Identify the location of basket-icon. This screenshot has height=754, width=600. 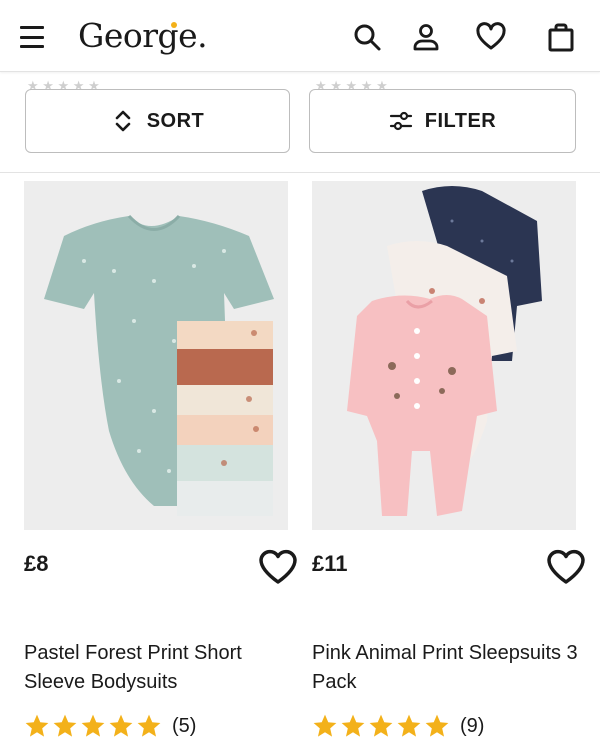
(561, 37).